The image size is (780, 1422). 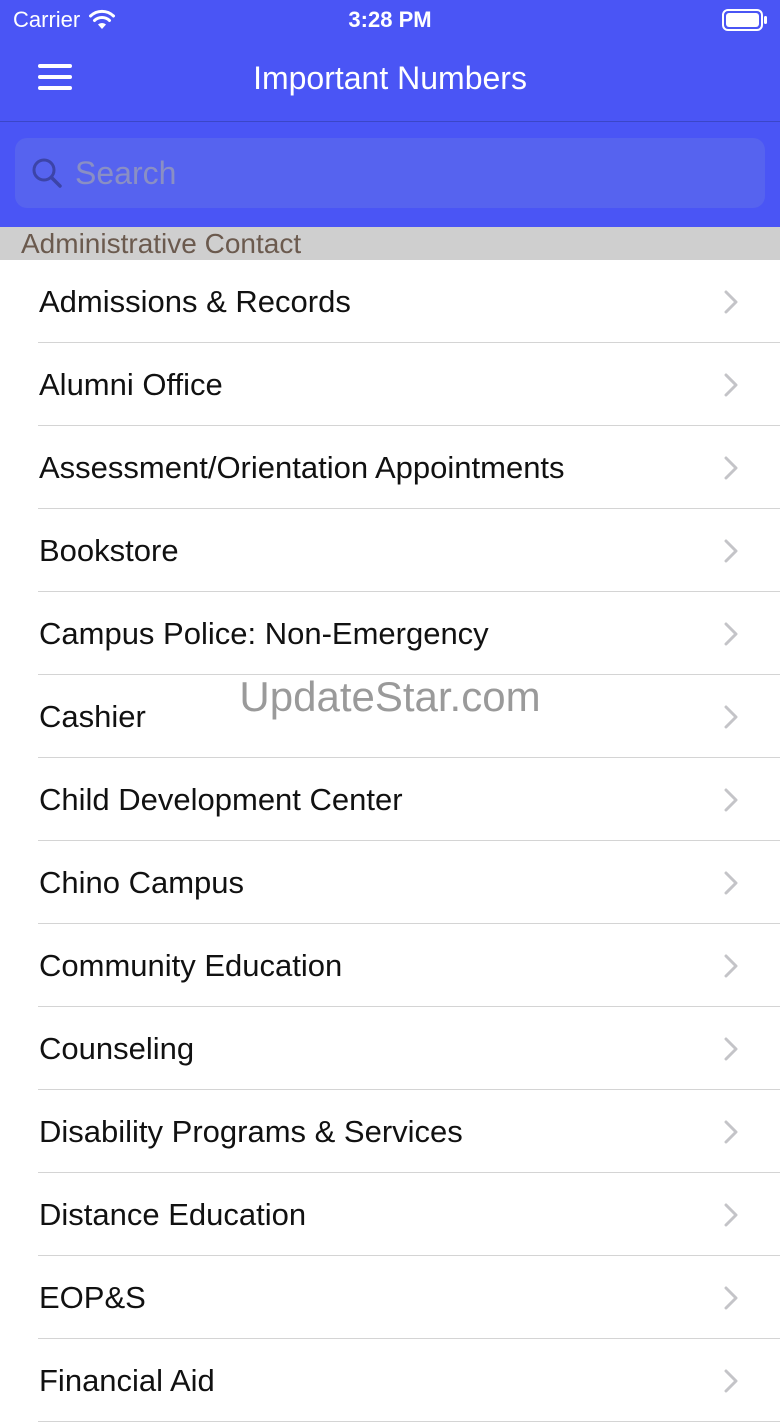 I want to click on list-item-label: Chino Campus, so click(x=142, y=882).